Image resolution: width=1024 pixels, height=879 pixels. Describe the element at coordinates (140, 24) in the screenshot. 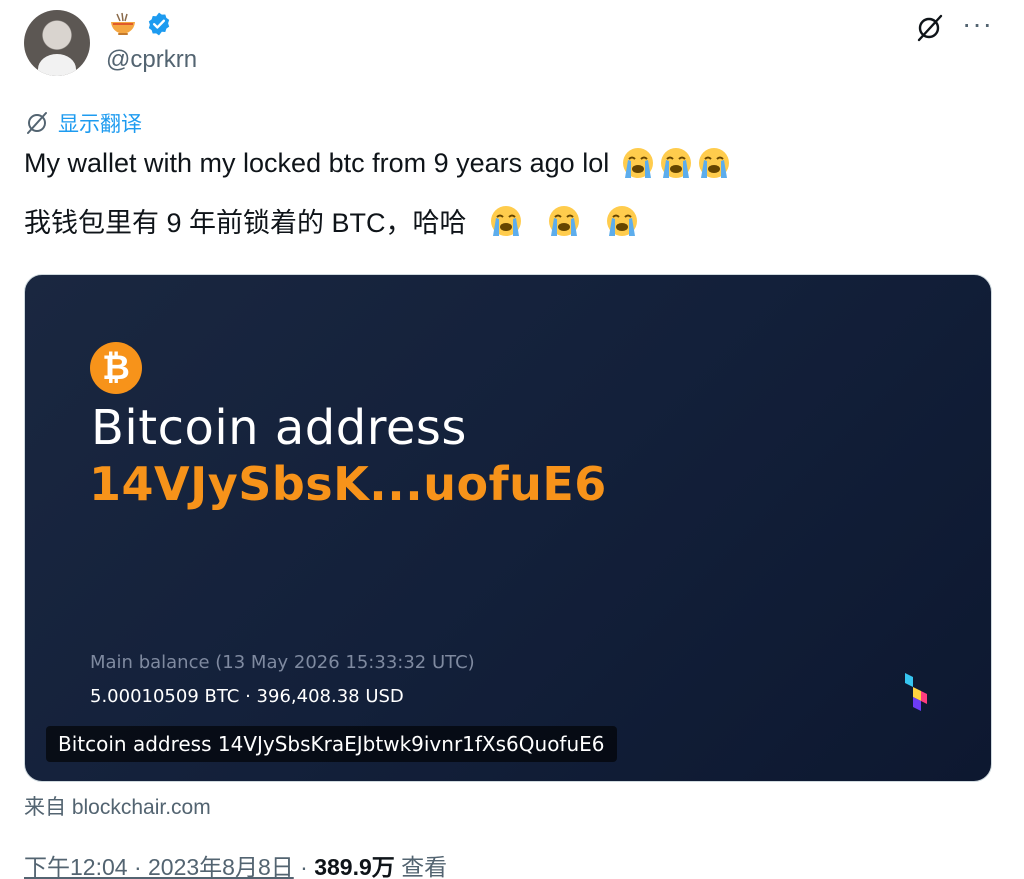

I see `author-name-row` at that location.